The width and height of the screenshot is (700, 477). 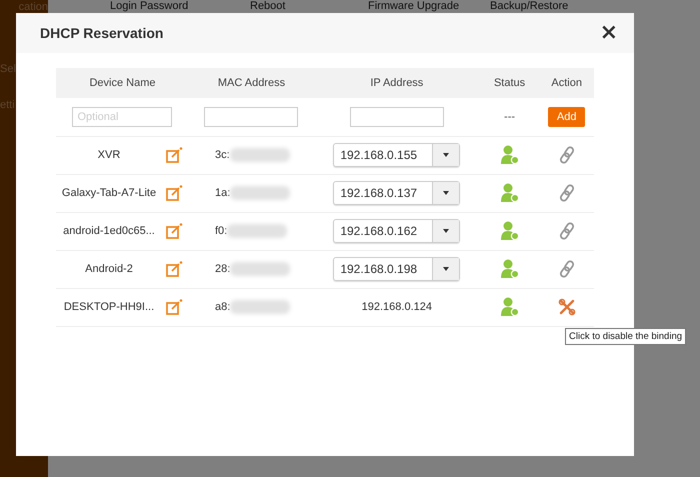 What do you see at coordinates (429, 6) in the screenshot?
I see `nav-link: Firmware Upgrade` at bounding box center [429, 6].